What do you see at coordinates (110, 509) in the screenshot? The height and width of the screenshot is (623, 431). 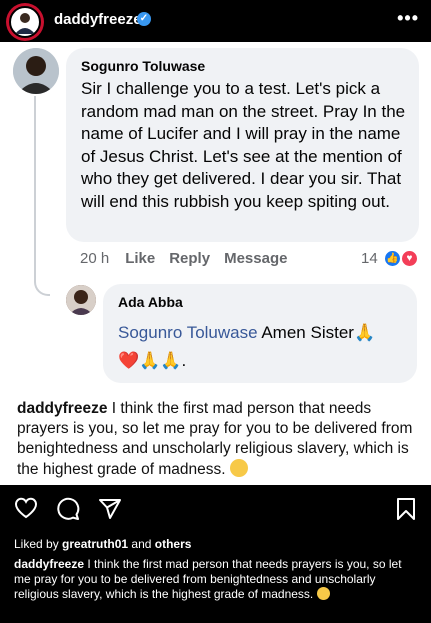 I see `share-icon` at bounding box center [110, 509].